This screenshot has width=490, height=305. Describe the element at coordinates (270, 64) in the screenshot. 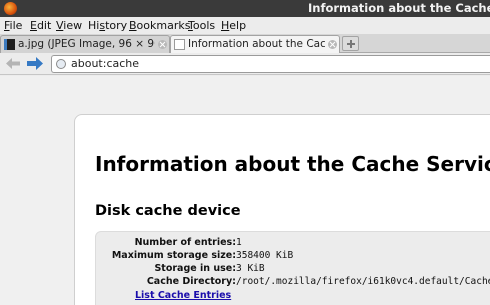

I see `url-bar: about:cache` at that location.